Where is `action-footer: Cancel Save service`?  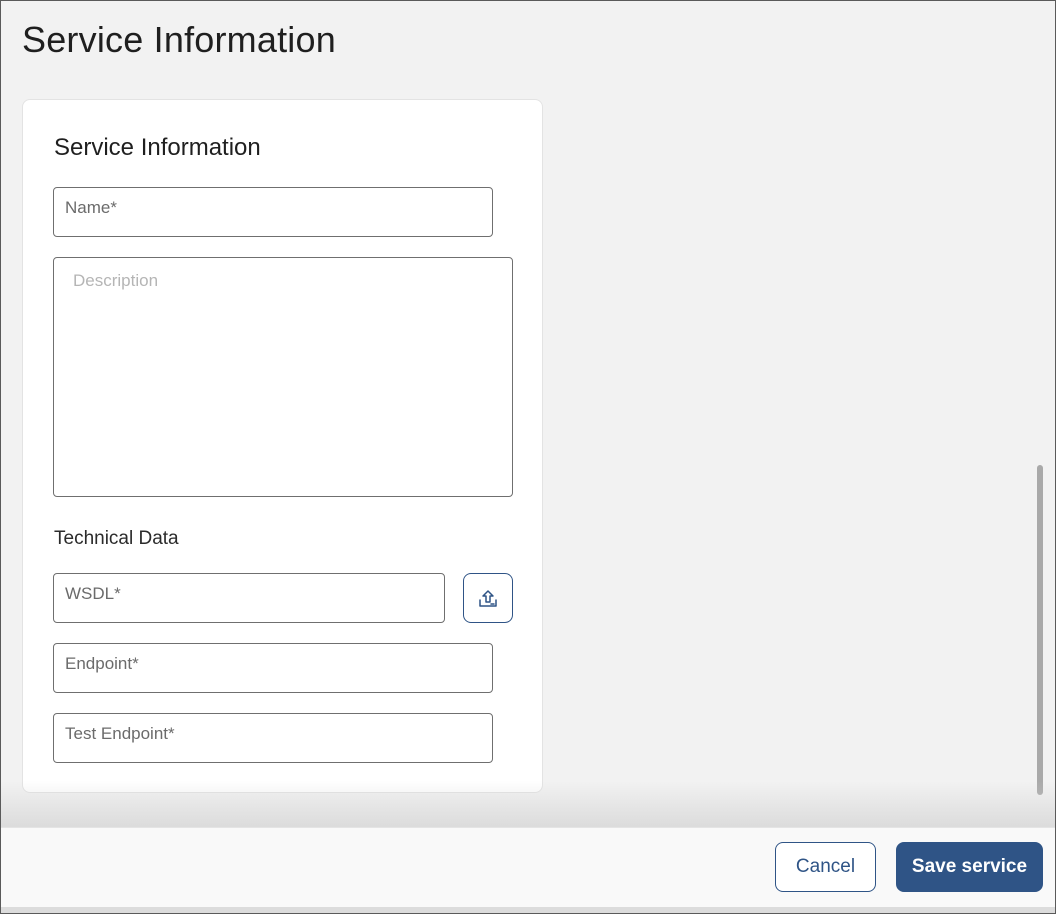 action-footer: Cancel Save service is located at coordinates (528, 867).